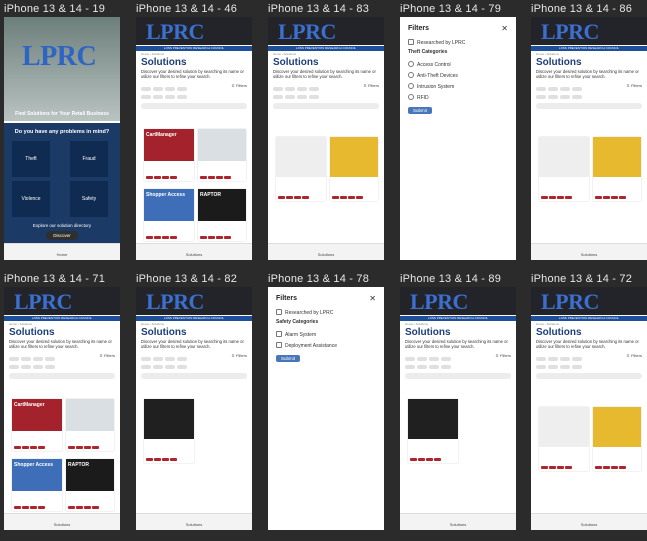 This screenshot has width=647, height=541. Describe the element at coordinates (427, 52) in the screenshot. I see `category-header: Theft Categories` at that location.